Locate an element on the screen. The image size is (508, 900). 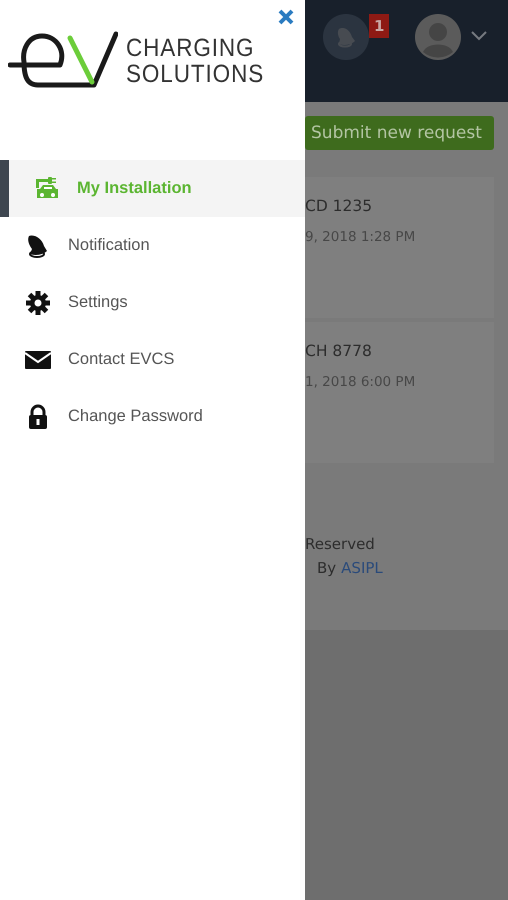
card-date: 9, 2018 1:28 PM is located at coordinates (360, 237).